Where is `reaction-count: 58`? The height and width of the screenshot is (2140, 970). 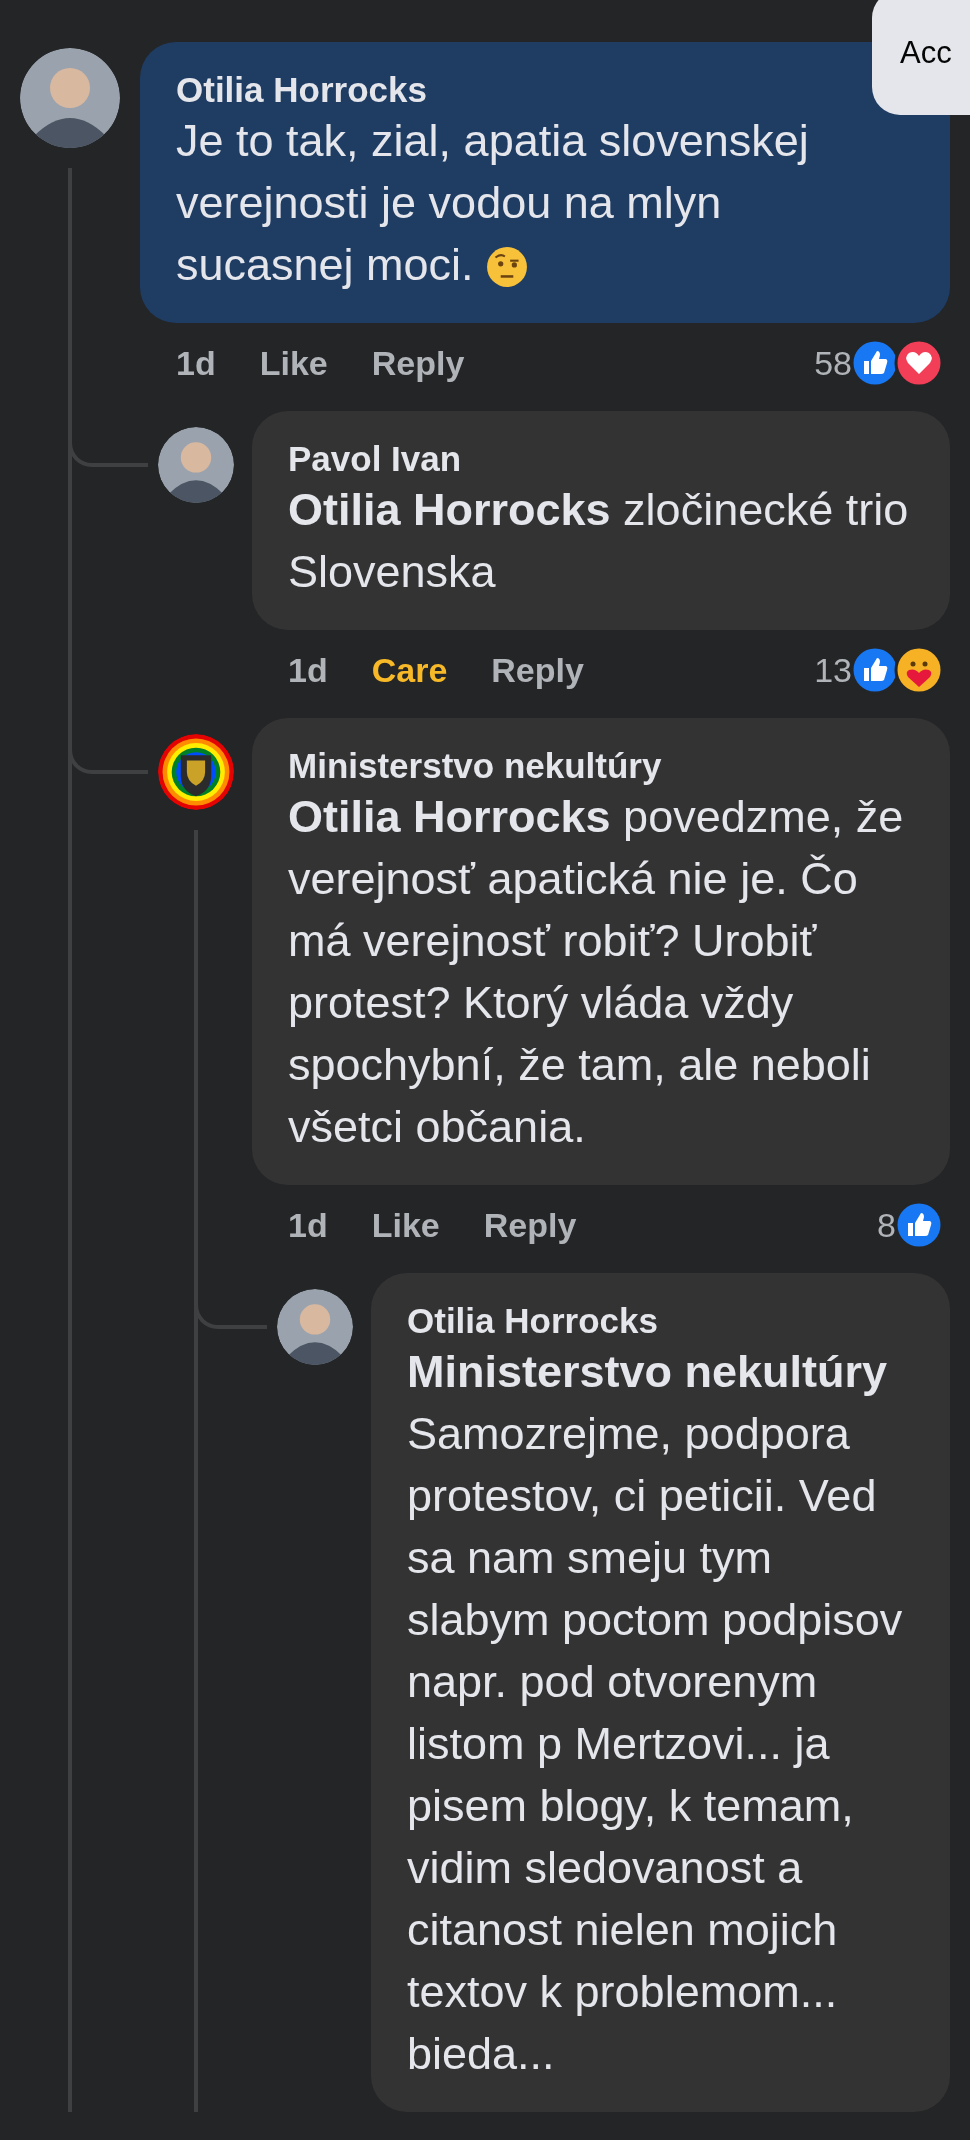 reaction-count: 58 is located at coordinates (833, 363).